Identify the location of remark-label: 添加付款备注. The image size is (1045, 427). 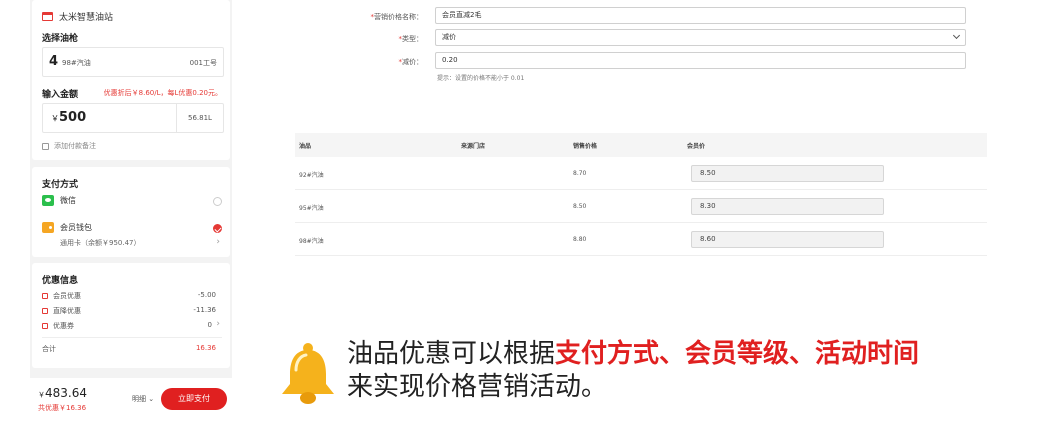
(75, 146).